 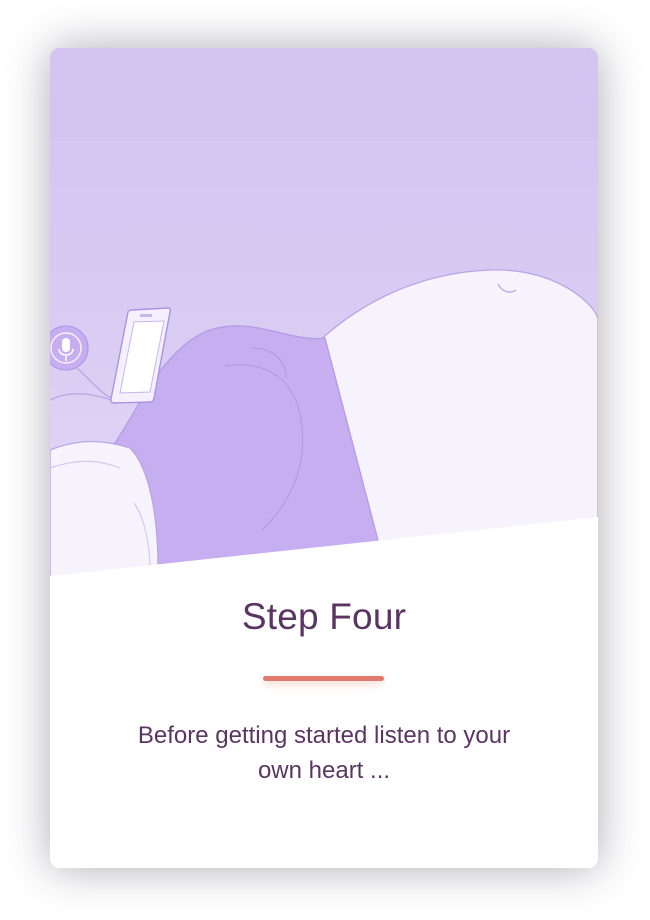 What do you see at coordinates (324, 616) in the screenshot?
I see `step-title: Step Four` at bounding box center [324, 616].